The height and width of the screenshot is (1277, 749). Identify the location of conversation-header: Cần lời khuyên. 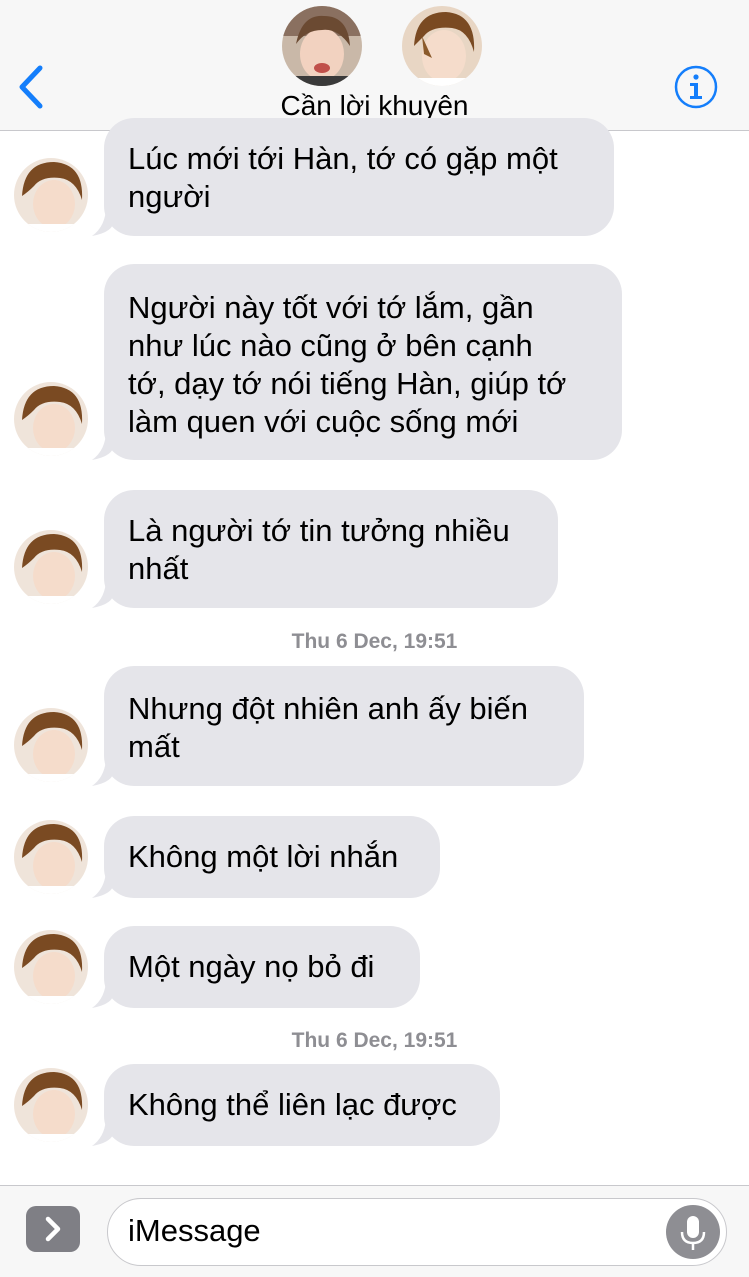
(374, 65).